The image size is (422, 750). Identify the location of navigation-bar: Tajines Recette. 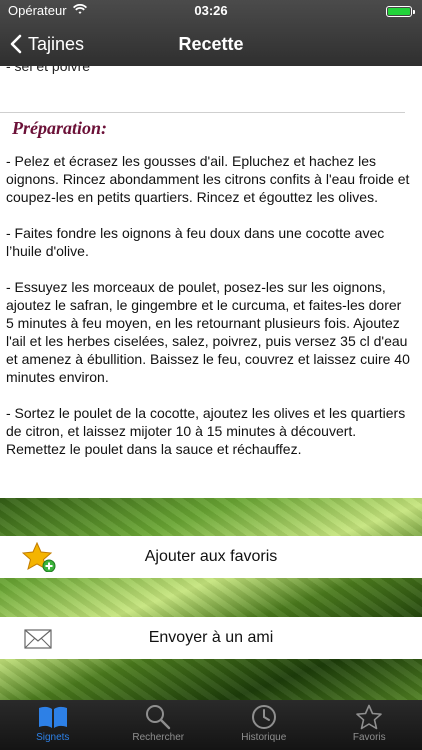
(211, 44).